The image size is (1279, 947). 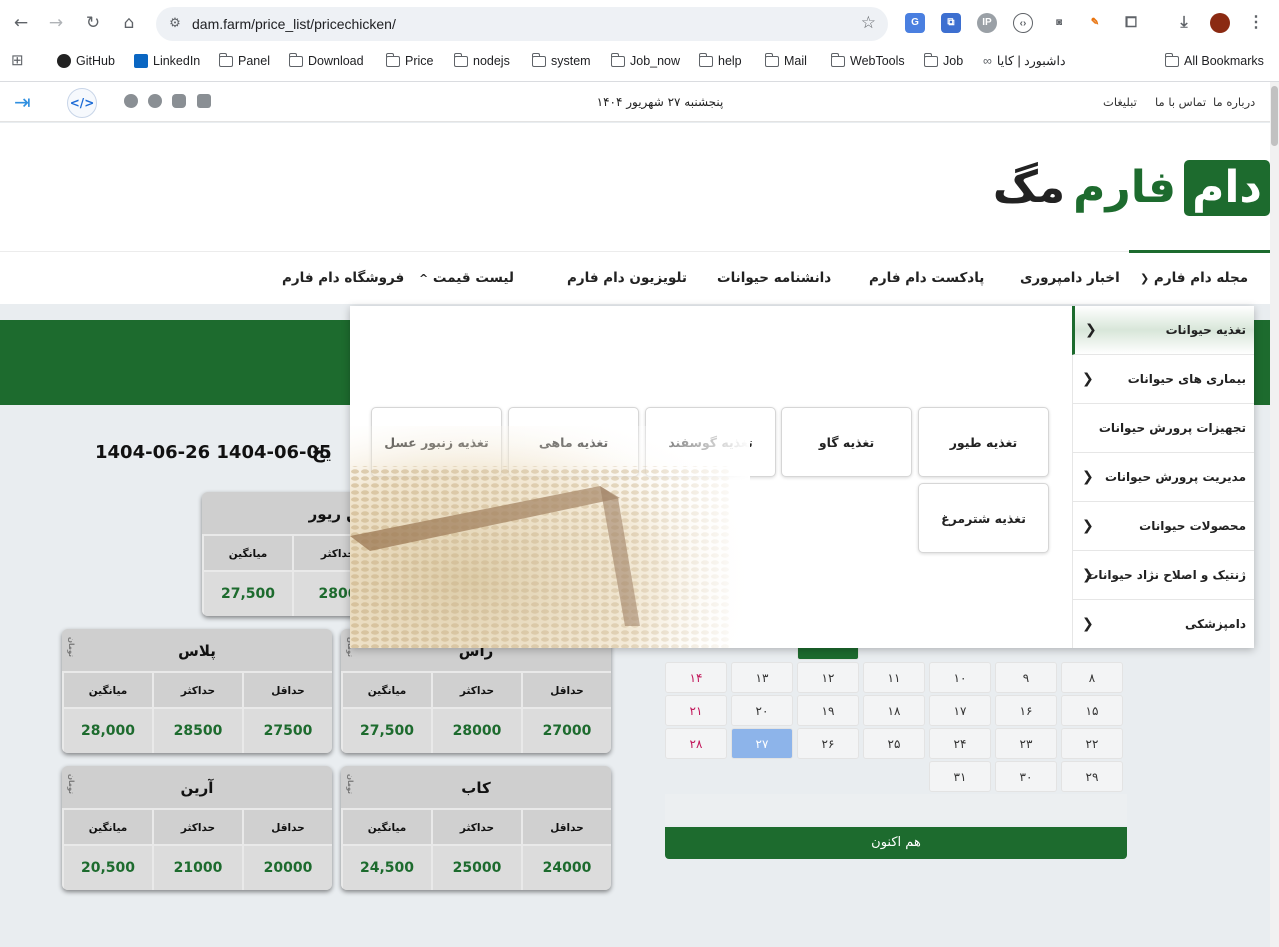 What do you see at coordinates (1184, 23) in the screenshot?
I see `download-icon: ⤓` at bounding box center [1184, 23].